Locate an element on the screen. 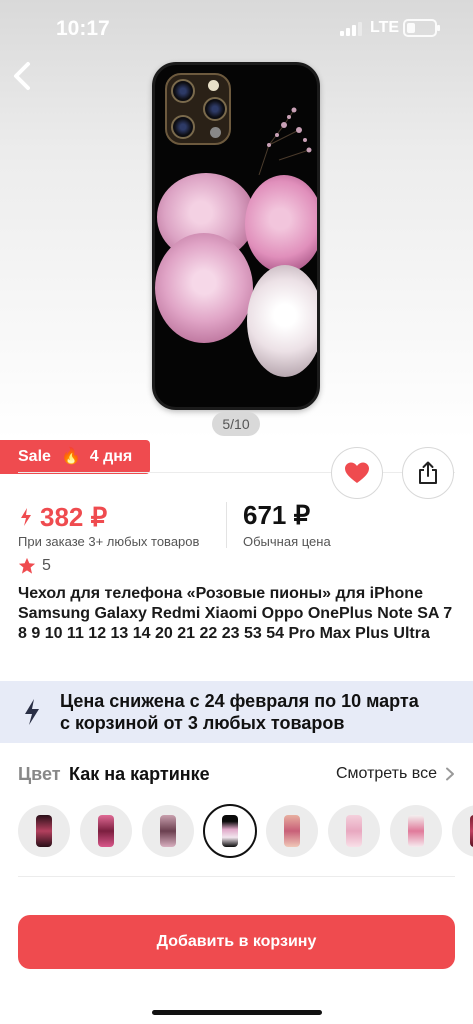 The image size is (473, 1024). product-image is located at coordinates (236, 236).